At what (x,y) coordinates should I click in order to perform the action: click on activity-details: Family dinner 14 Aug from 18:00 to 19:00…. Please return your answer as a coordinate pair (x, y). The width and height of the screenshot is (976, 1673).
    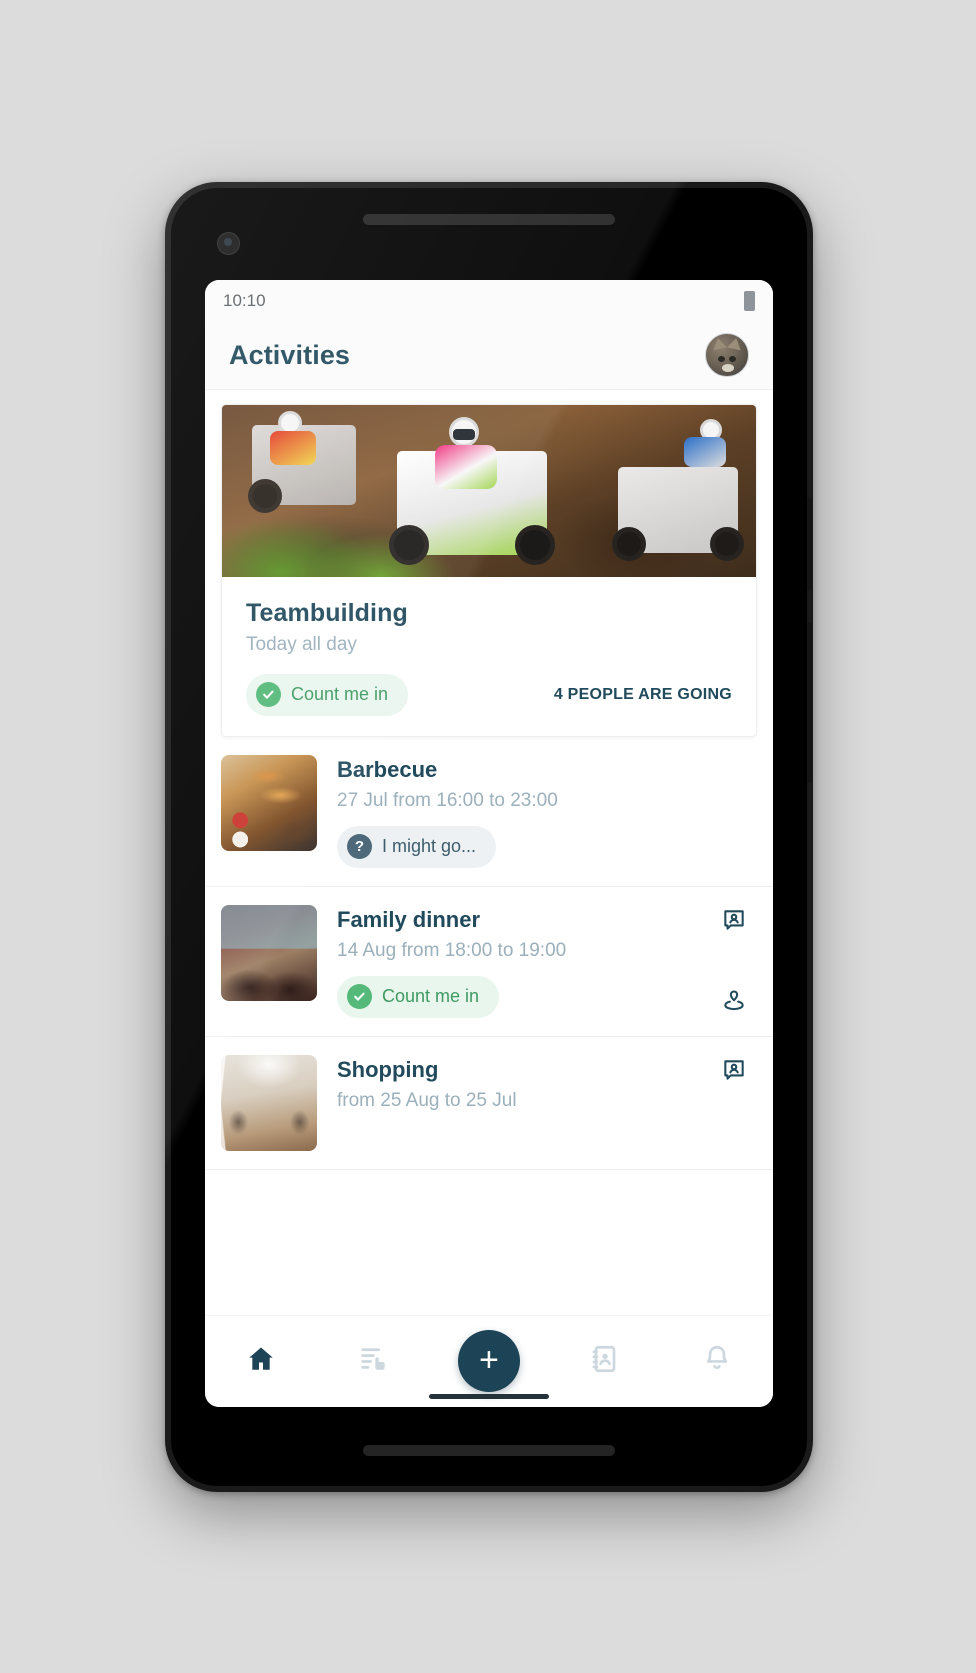
    Looking at the image, I should click on (517, 961).